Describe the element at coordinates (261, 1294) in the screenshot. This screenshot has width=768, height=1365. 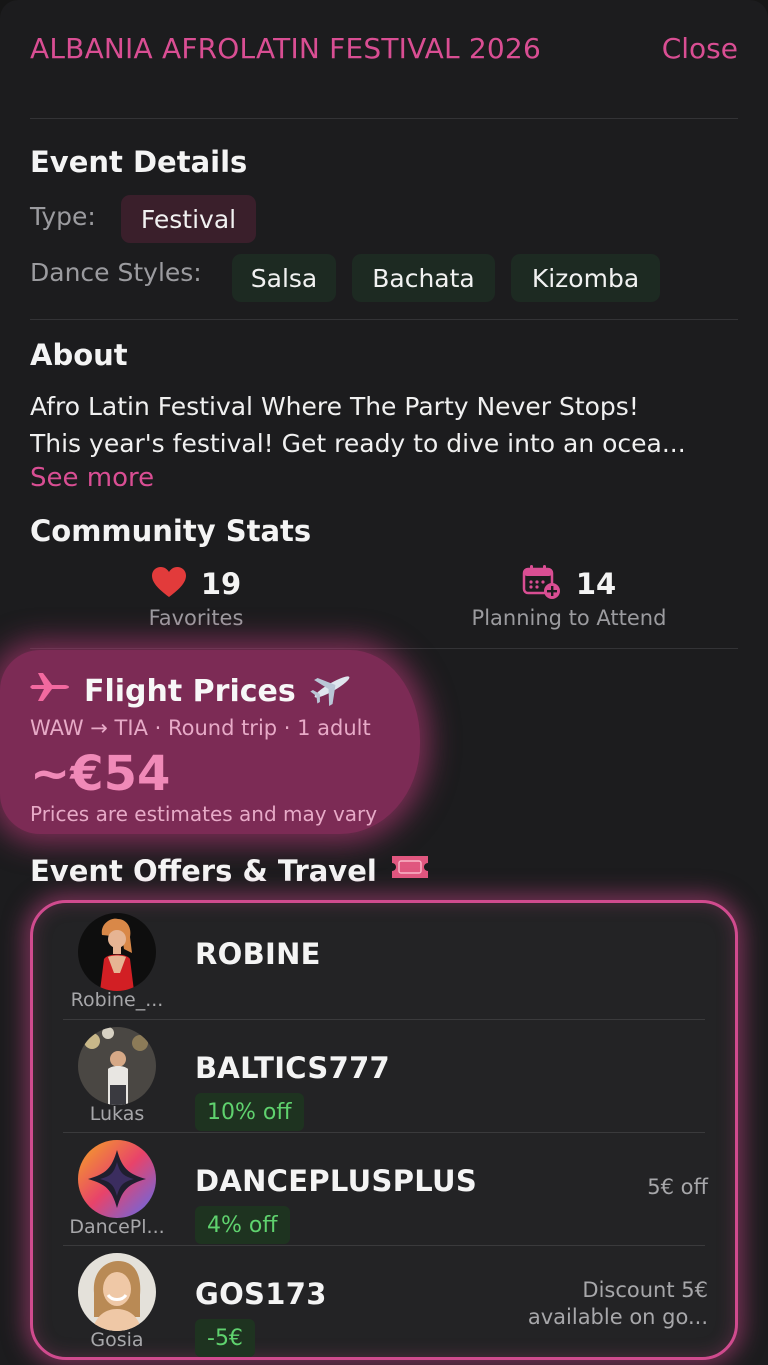
I see `offer-code: GOS173` at that location.